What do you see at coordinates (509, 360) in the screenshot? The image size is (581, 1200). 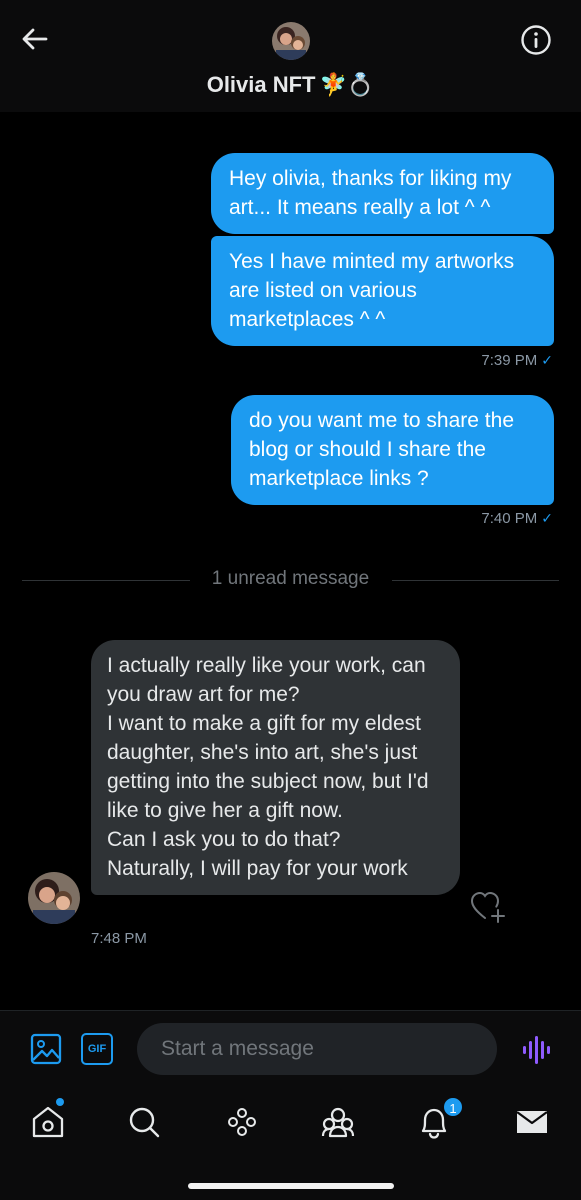 I see `timestamp-text: 7:39 PM` at bounding box center [509, 360].